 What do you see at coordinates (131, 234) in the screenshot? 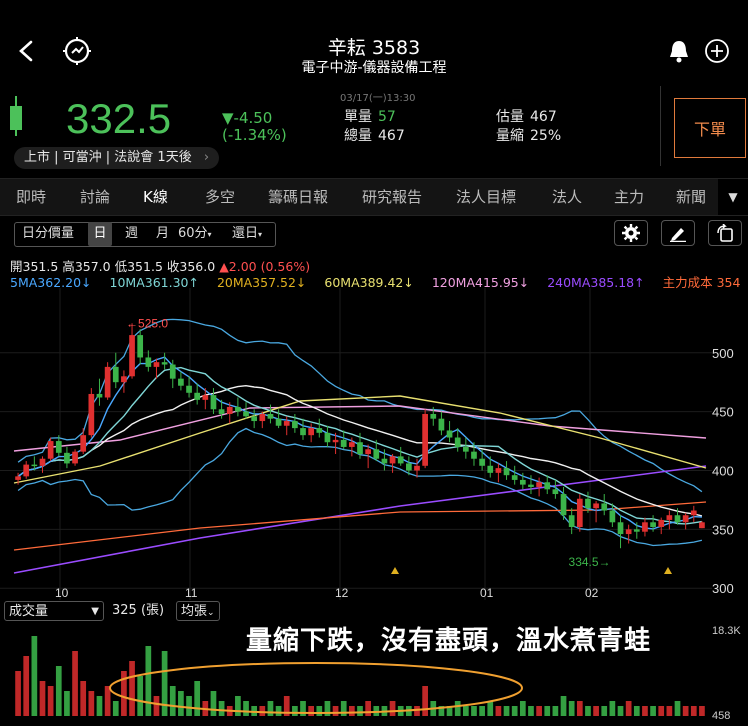
I see `period-week: 週` at bounding box center [131, 234].